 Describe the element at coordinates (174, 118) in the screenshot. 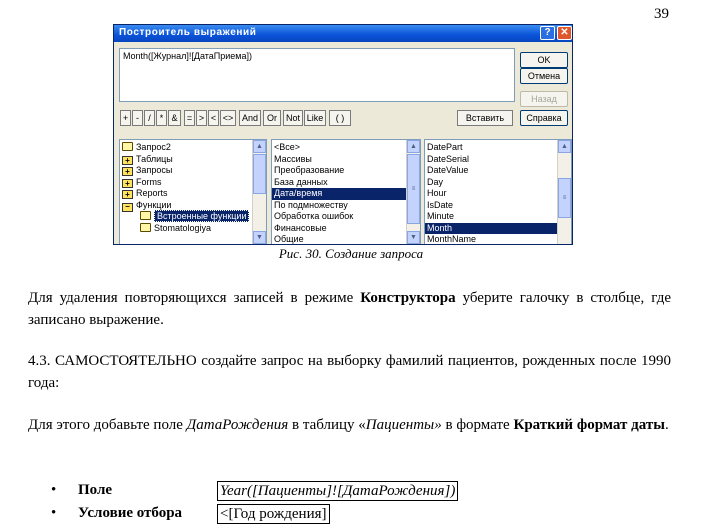

I see `operator-button: &` at that location.